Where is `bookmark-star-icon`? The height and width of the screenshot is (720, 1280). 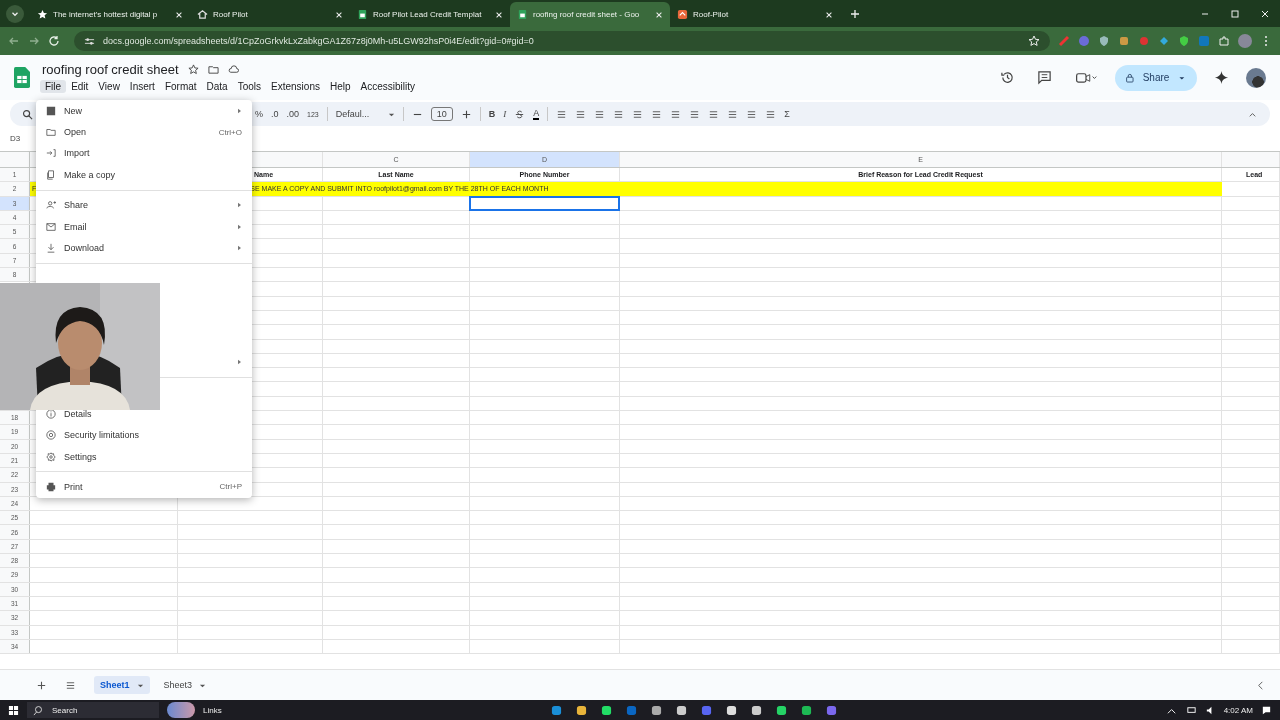 bookmark-star-icon is located at coordinates (1034, 41).